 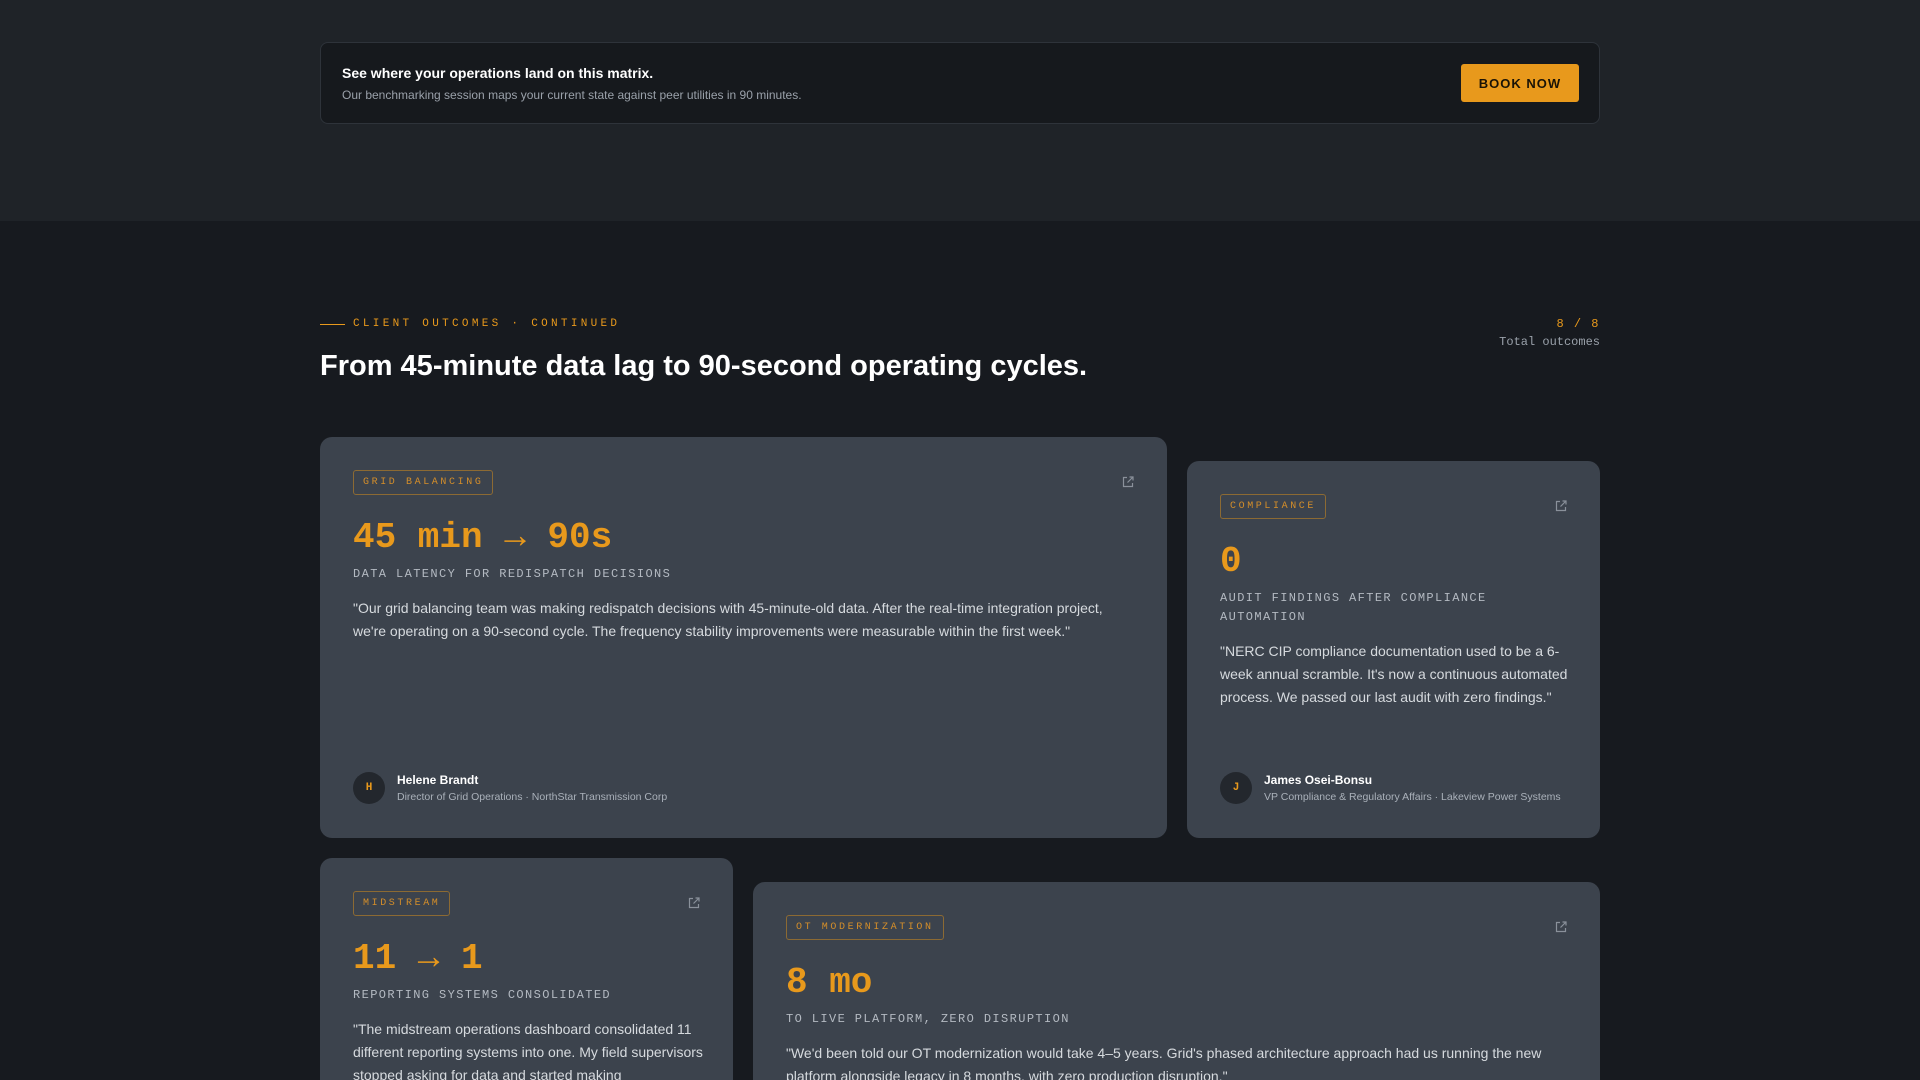 What do you see at coordinates (332, 324) in the screenshot?
I see `eyebrow-rule` at bounding box center [332, 324].